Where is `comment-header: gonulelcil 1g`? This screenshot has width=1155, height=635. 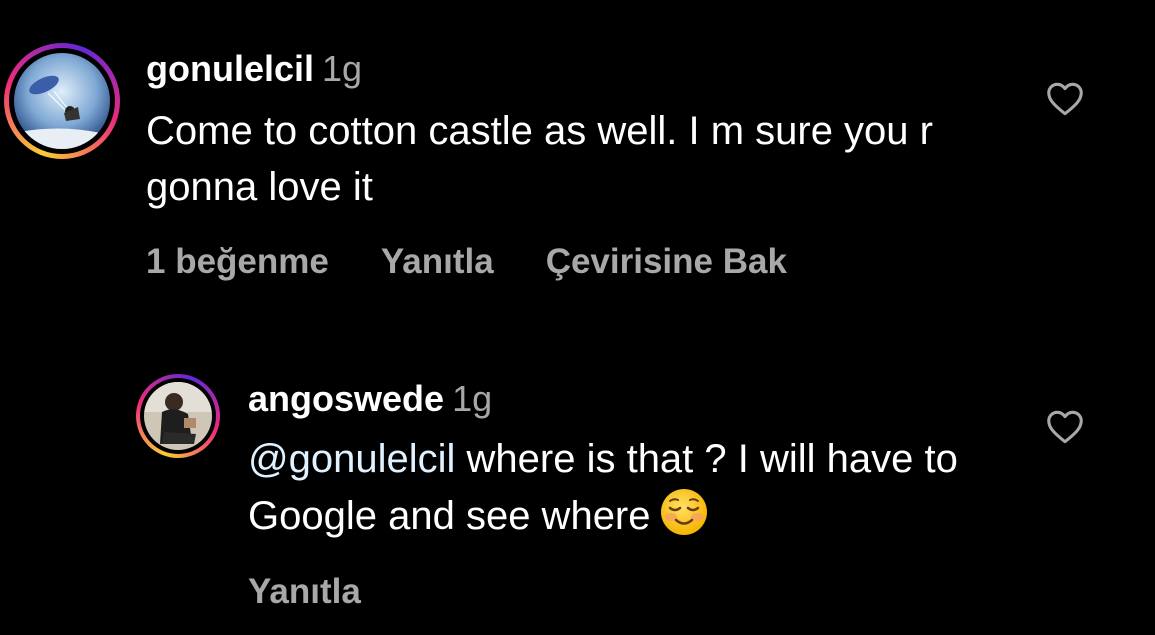 comment-header: gonulelcil 1g is located at coordinates (254, 69).